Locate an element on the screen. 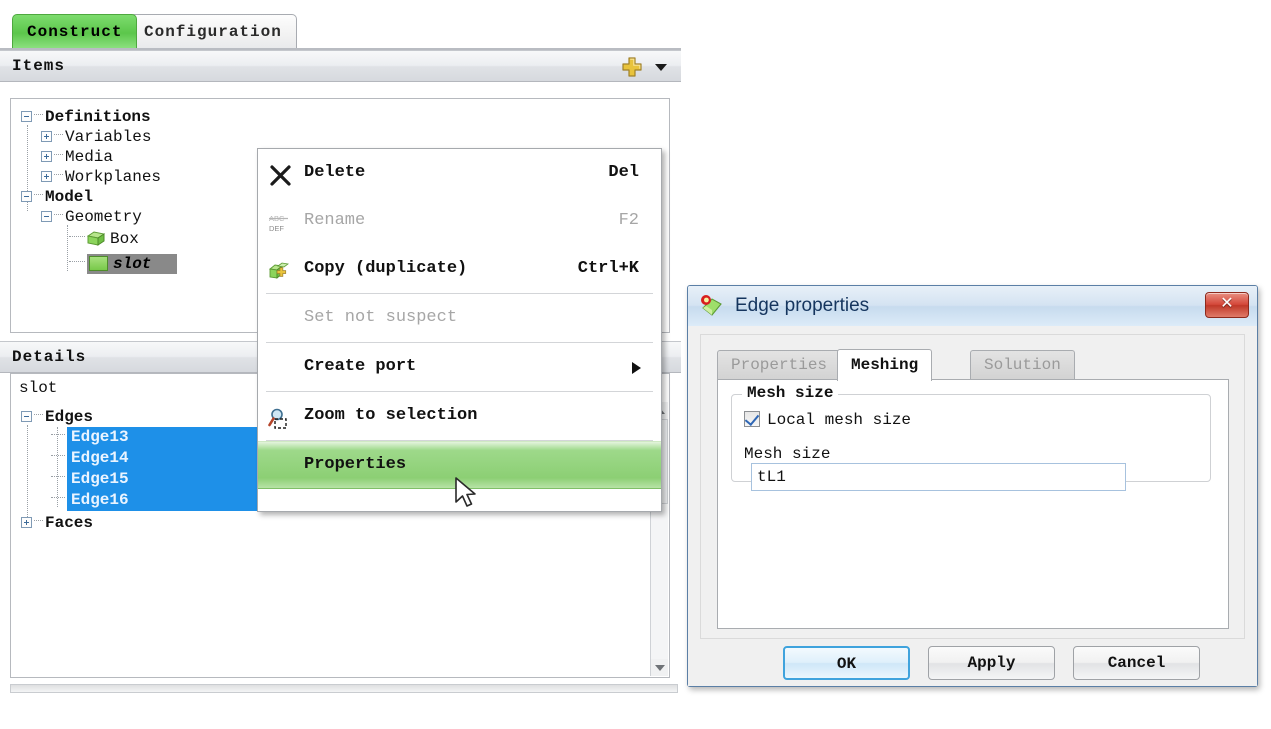 The width and height of the screenshot is (1271, 729). tree-row-variables: Variables is located at coordinates (99, 137).